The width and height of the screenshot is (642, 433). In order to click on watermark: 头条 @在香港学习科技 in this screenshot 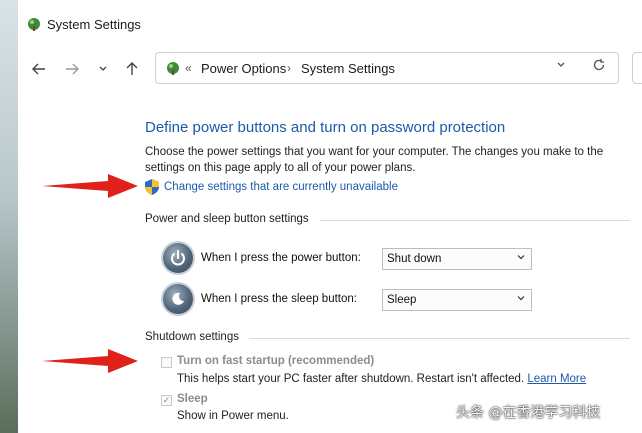, I will do `click(528, 413)`.